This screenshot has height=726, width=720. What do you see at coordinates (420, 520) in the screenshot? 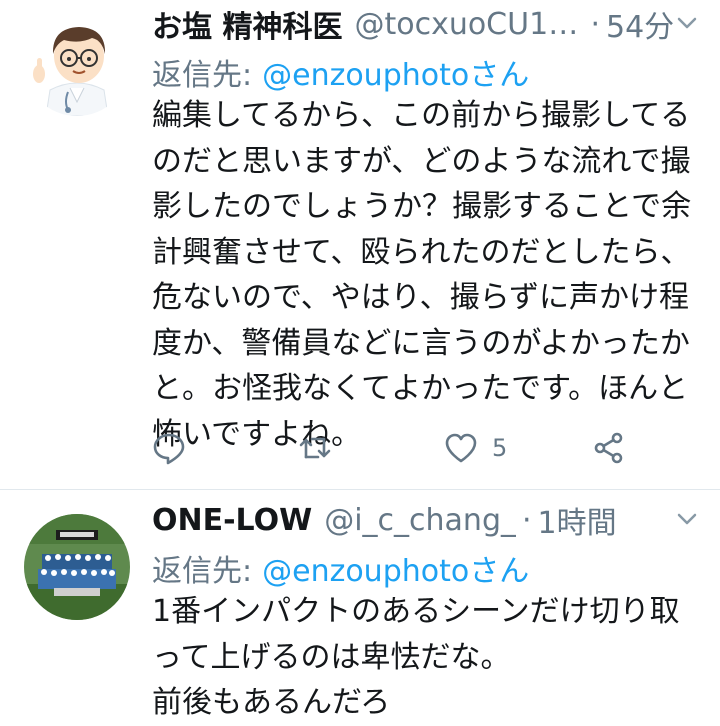
I see `user-handle: @i_c_chang_` at bounding box center [420, 520].